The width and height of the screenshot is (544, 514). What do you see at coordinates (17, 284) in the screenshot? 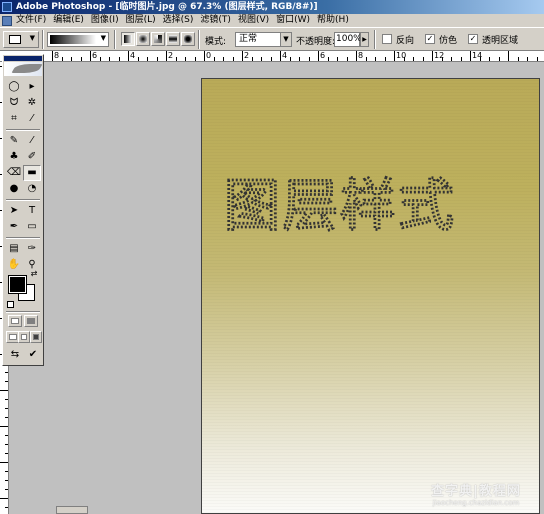
I see `foreground-color-swatch` at bounding box center [17, 284].